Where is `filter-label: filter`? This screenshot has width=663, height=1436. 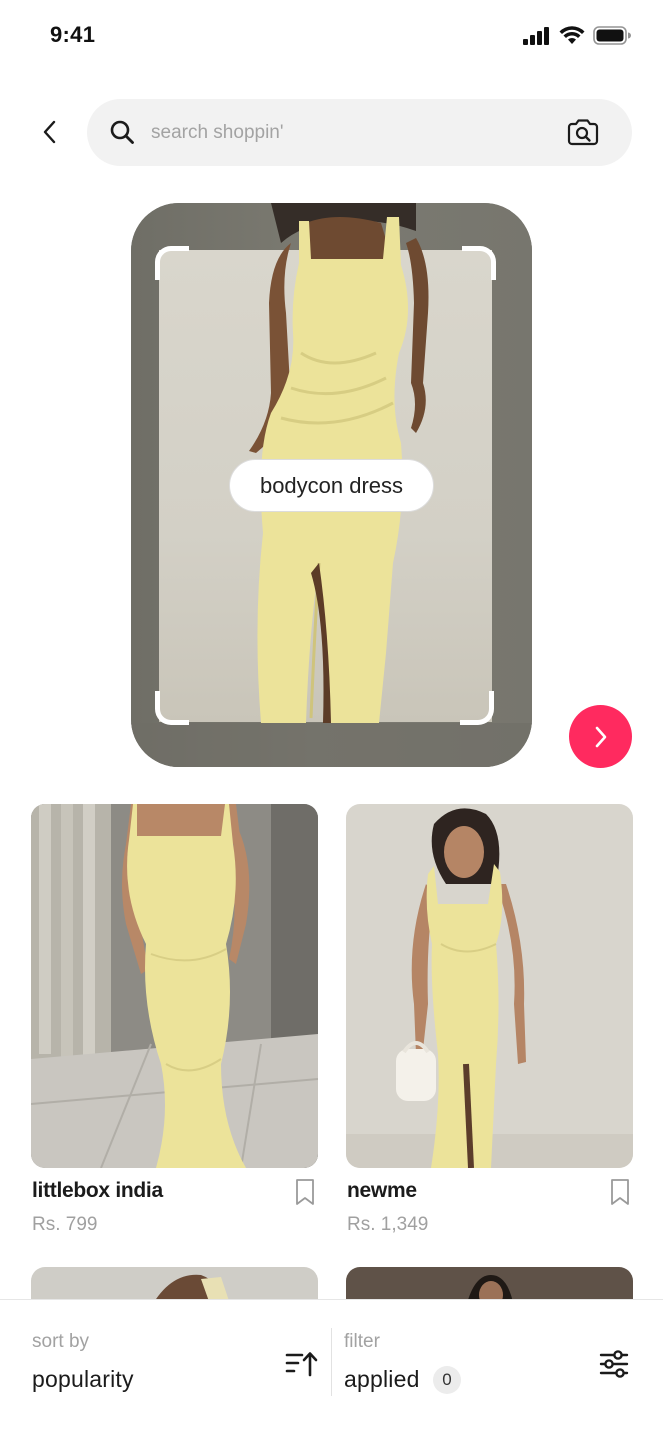 filter-label: filter is located at coordinates (362, 1341).